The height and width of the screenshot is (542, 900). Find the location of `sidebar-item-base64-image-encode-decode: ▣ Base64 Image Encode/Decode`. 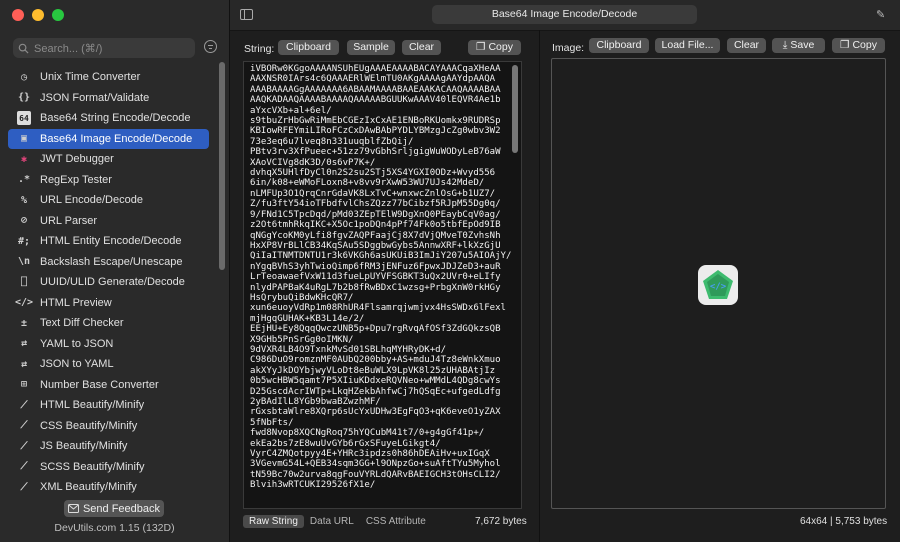

sidebar-item-base64-image-encode-decode: ▣ Base64 Image Encode/Decode is located at coordinates (108, 138).